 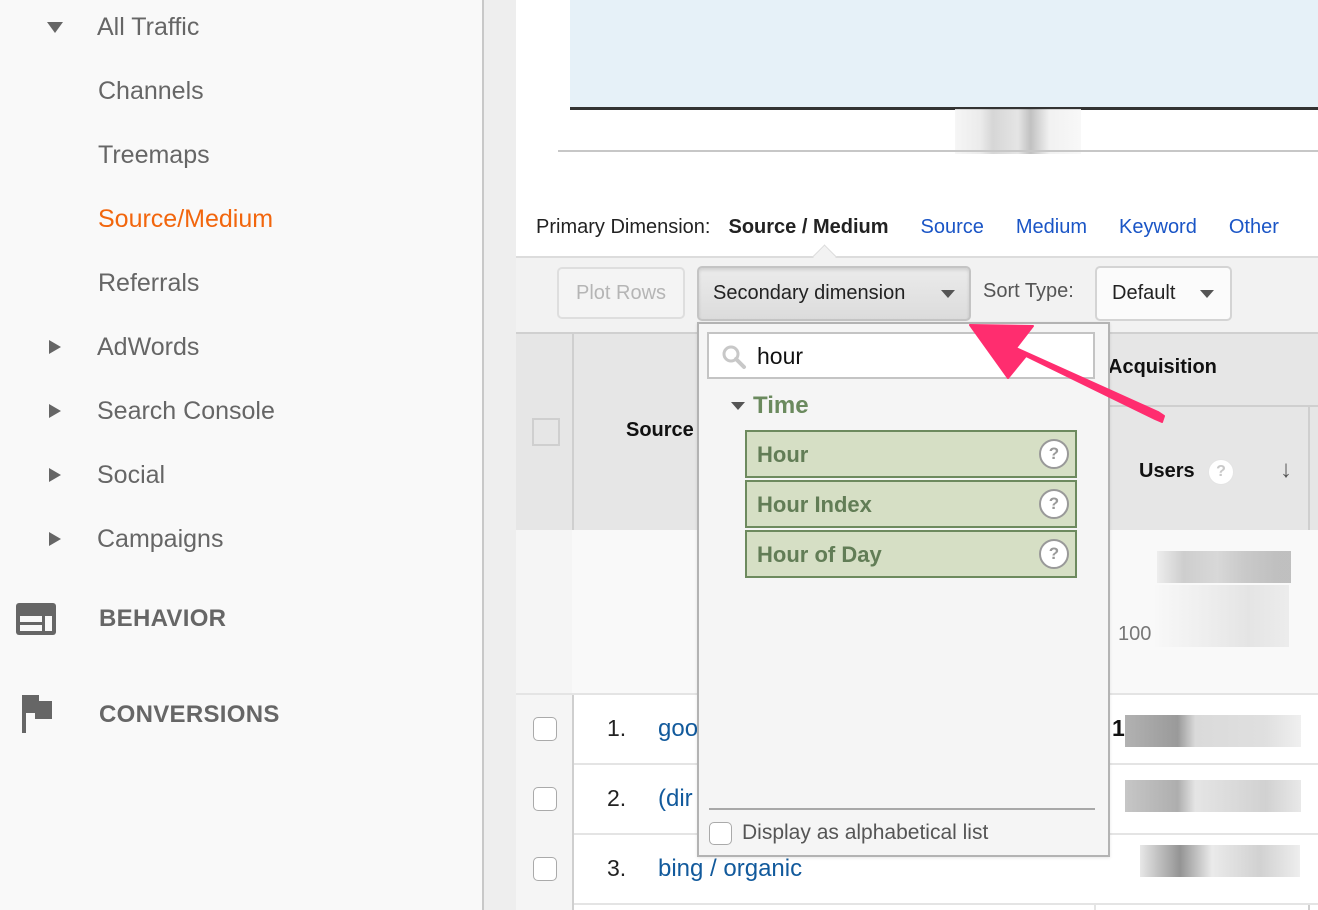 What do you see at coordinates (154, 154) in the screenshot?
I see `sidebar-item-label: Treemaps` at bounding box center [154, 154].